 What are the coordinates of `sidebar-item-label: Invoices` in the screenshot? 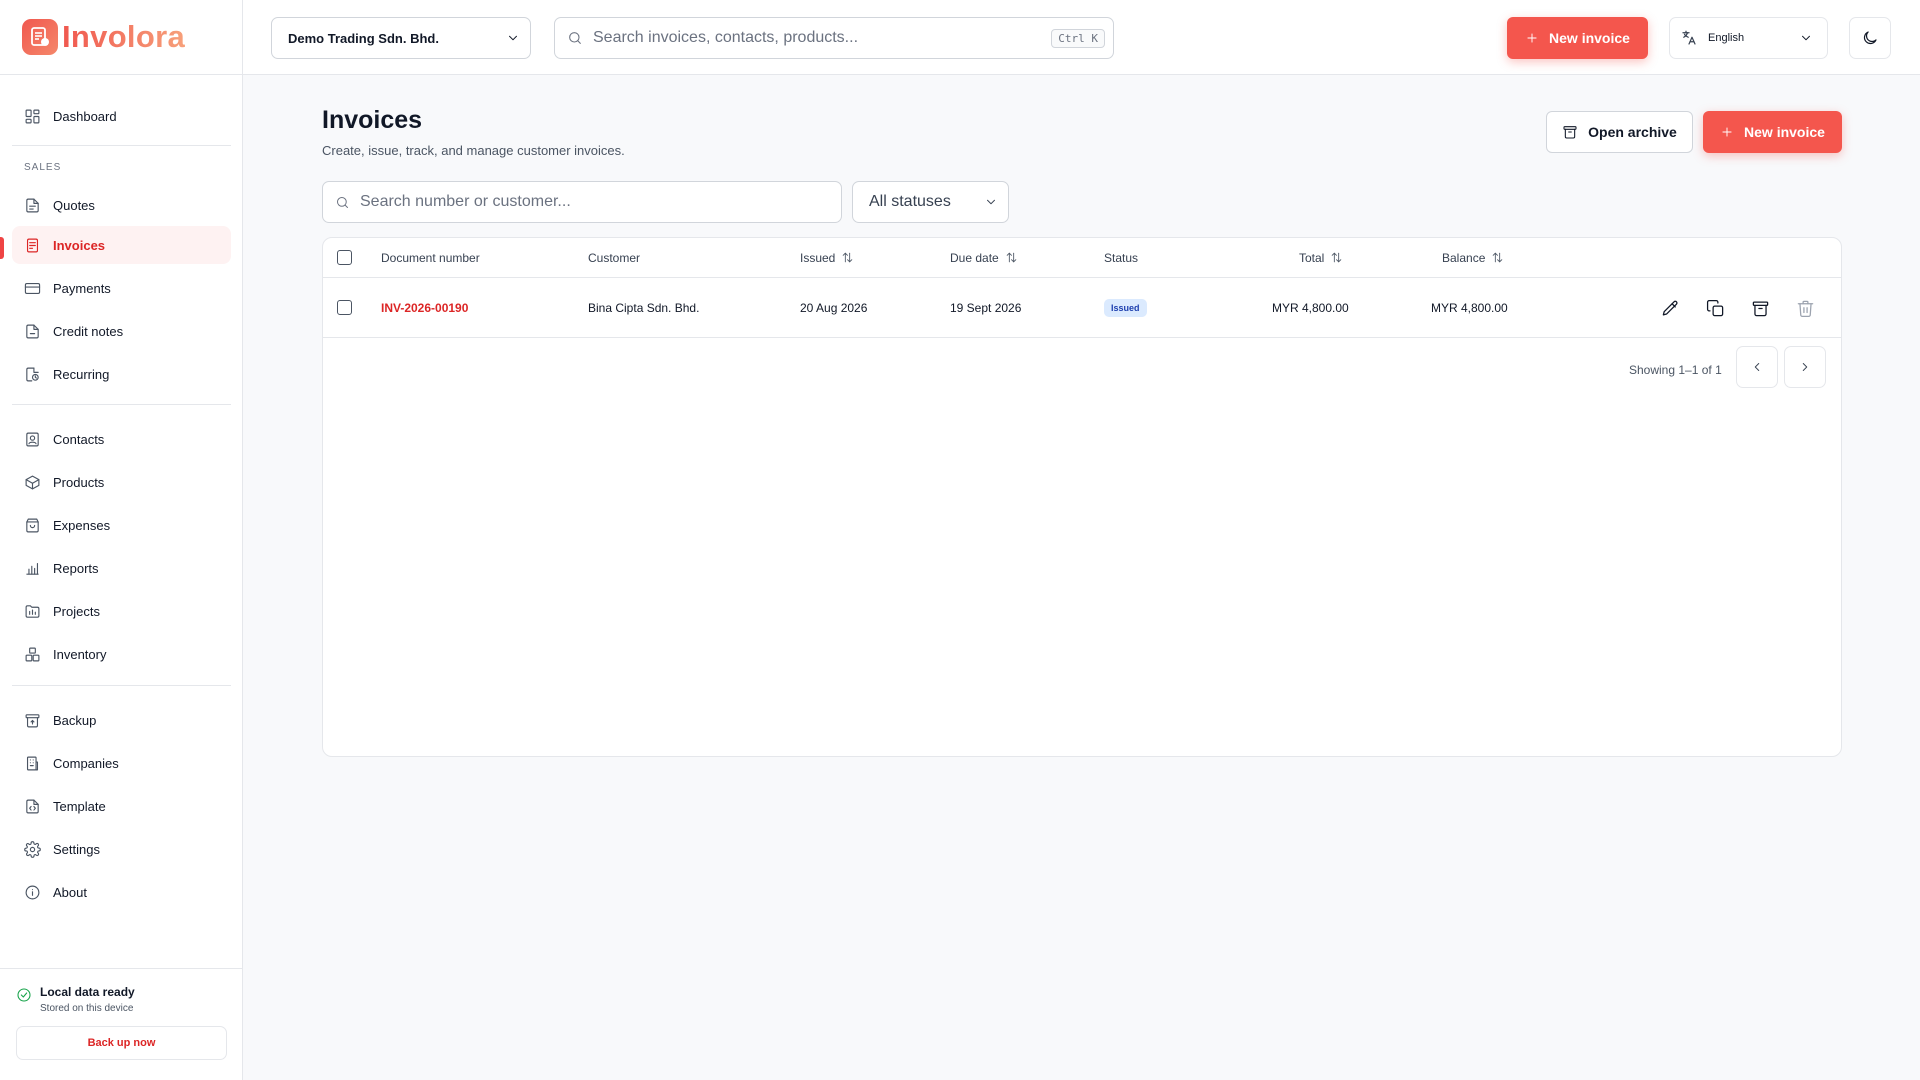 It's located at (79, 245).